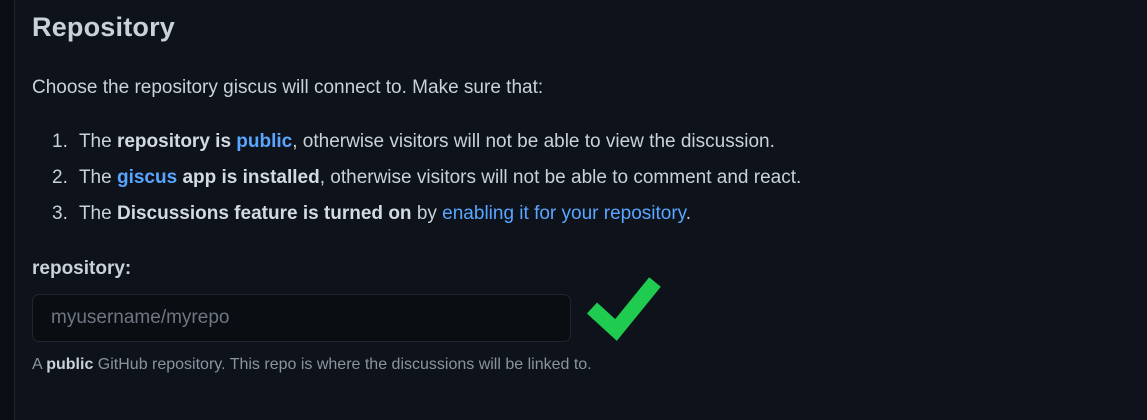  I want to click on requirement-bold: Discussions feature is turned on, so click(264, 213).